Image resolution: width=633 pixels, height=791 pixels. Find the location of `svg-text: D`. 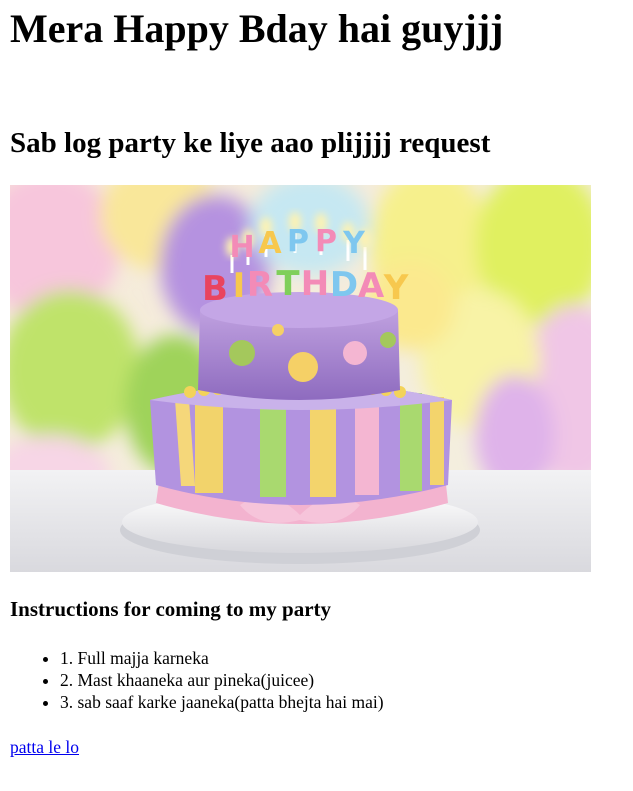

svg-text: D is located at coordinates (344, 285).